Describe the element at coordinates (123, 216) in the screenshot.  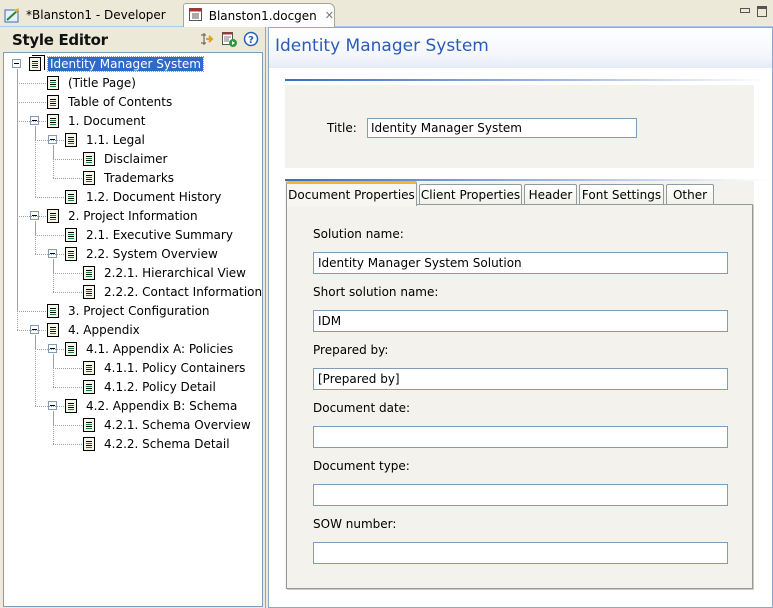
I see `tree-item: 2. Project Information` at that location.